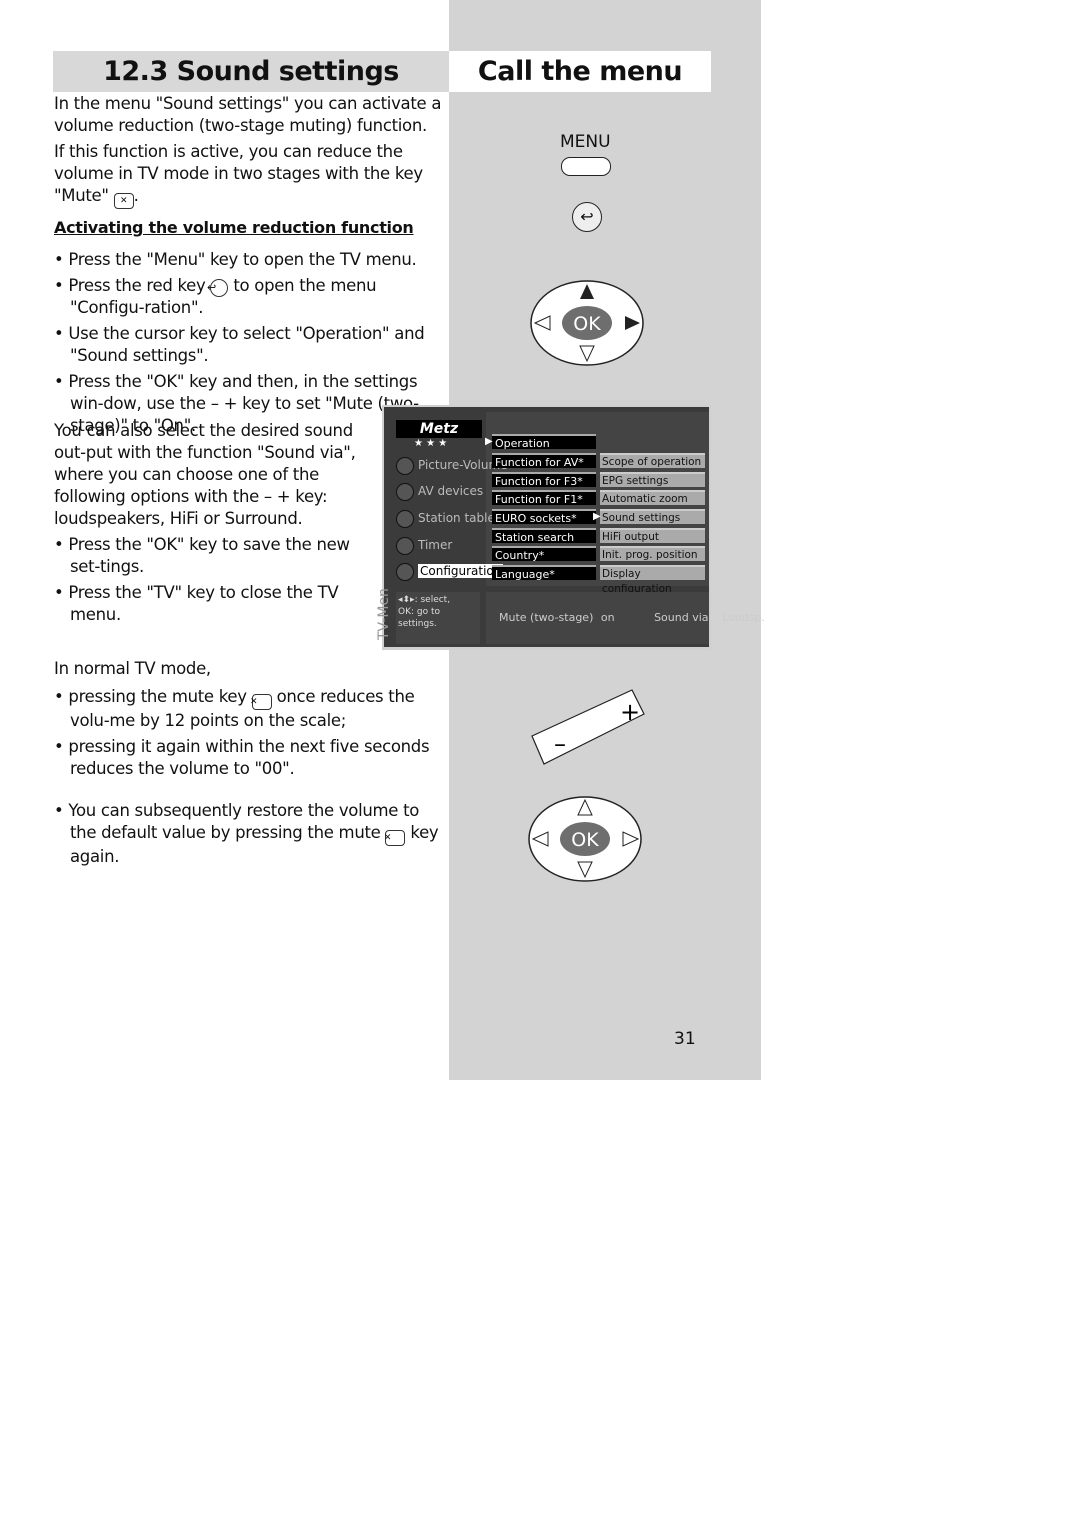  What do you see at coordinates (652, 460) in the screenshot?
I see `menu-sub-item: Scope of operation` at bounding box center [652, 460].